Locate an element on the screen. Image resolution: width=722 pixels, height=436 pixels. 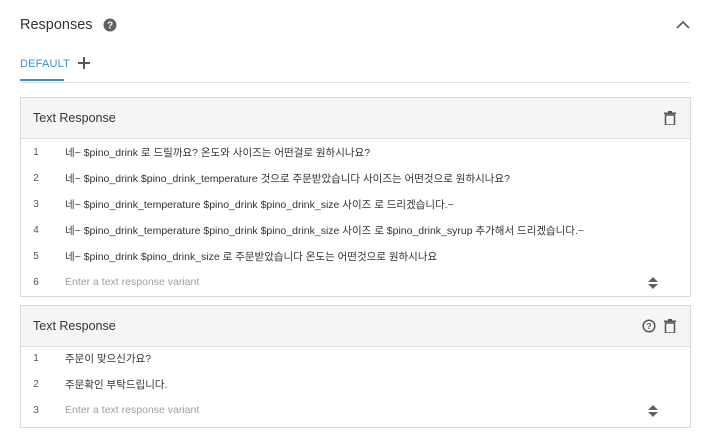
response-text: 주문확인 부탁드립니다. is located at coordinates (116, 384).